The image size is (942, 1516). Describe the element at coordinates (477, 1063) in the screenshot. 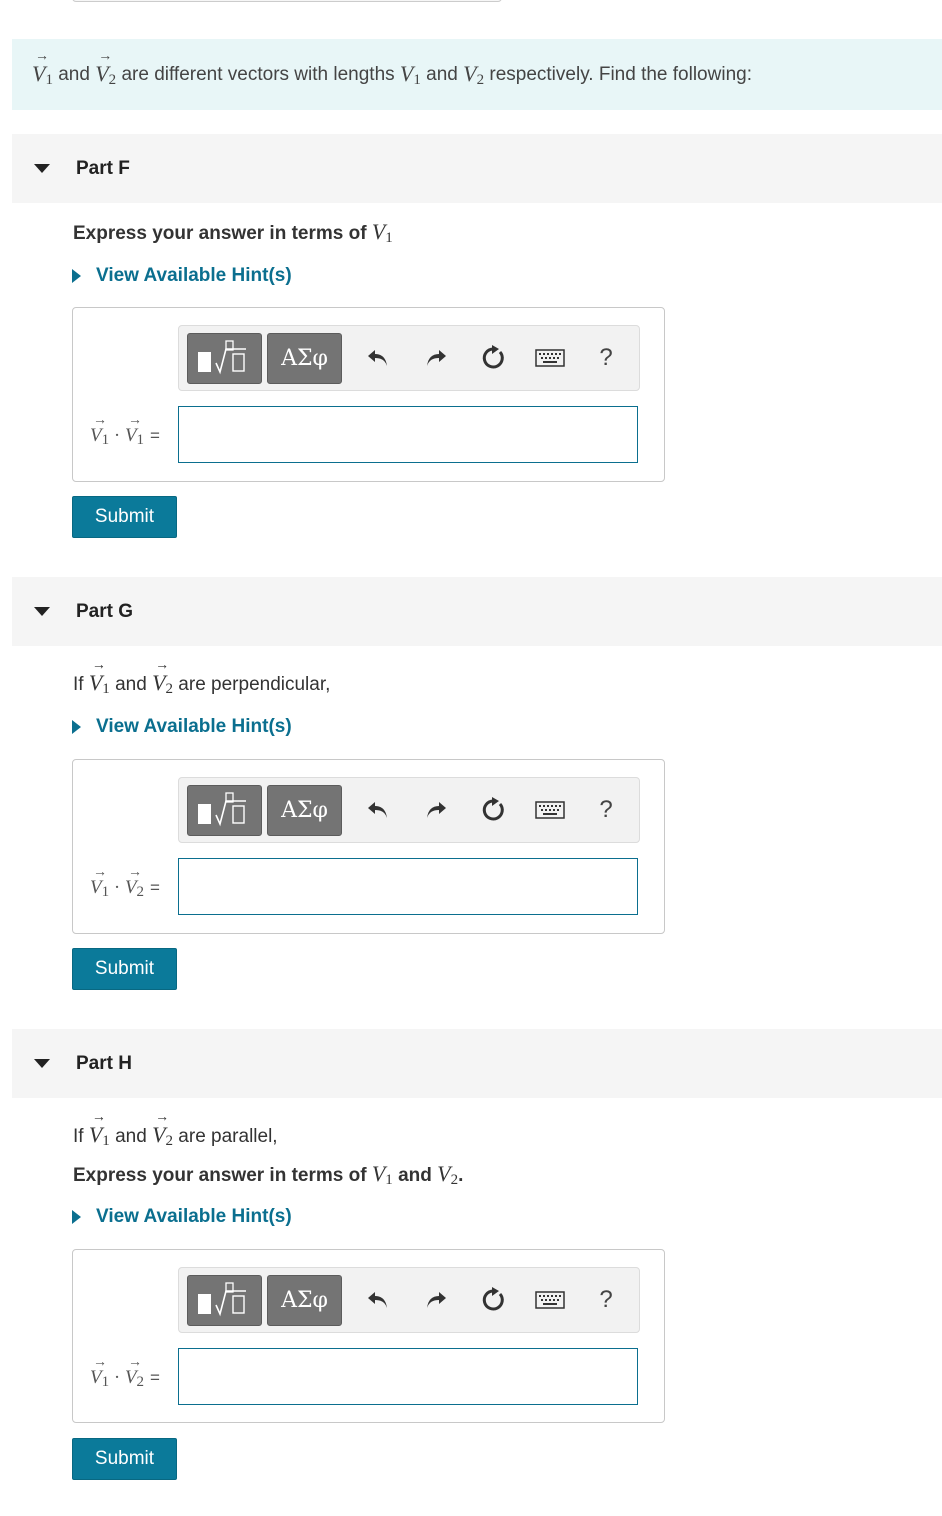

I see `part-h-header: Part H` at that location.